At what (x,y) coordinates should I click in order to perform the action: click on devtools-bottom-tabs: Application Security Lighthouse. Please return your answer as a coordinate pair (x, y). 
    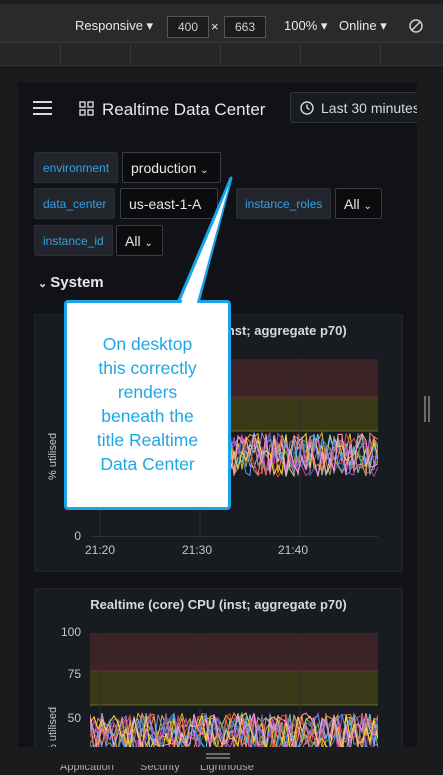
    Looking at the image, I should click on (221, 770).